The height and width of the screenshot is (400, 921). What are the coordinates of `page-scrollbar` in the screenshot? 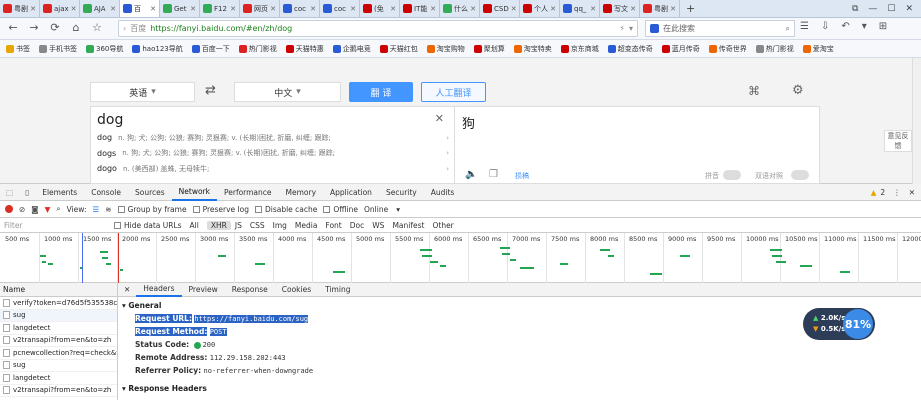 It's located at (916, 121).